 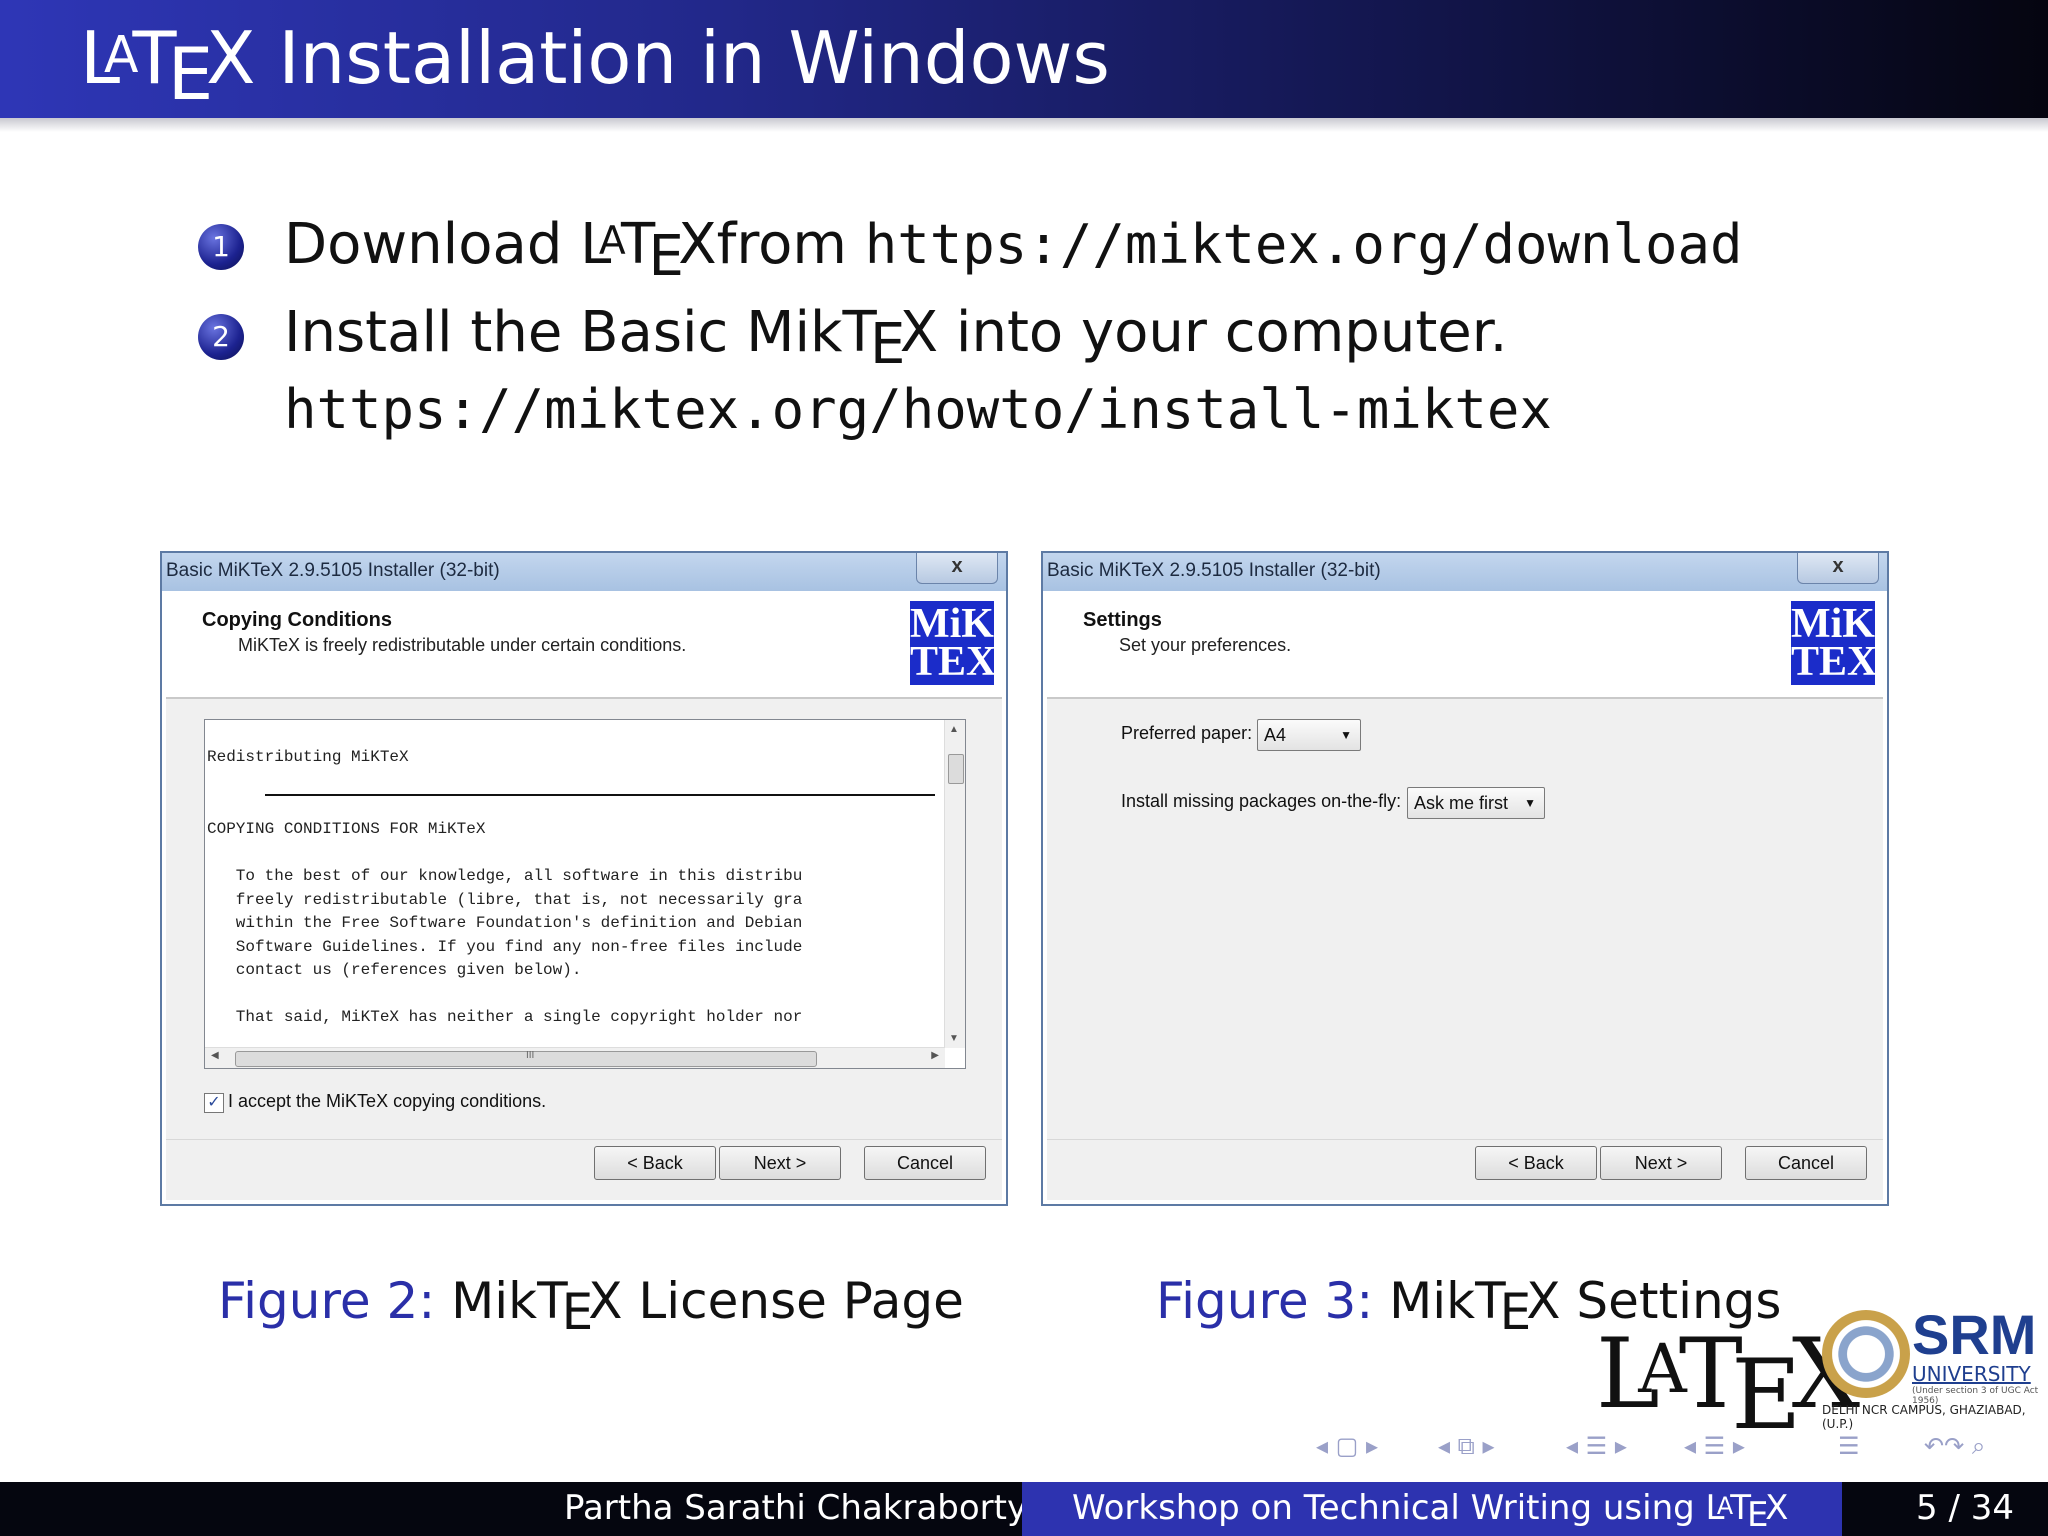 I want to click on figure-2-caption: Figure 2: MikTEX License Page, so click(x=591, y=1306).